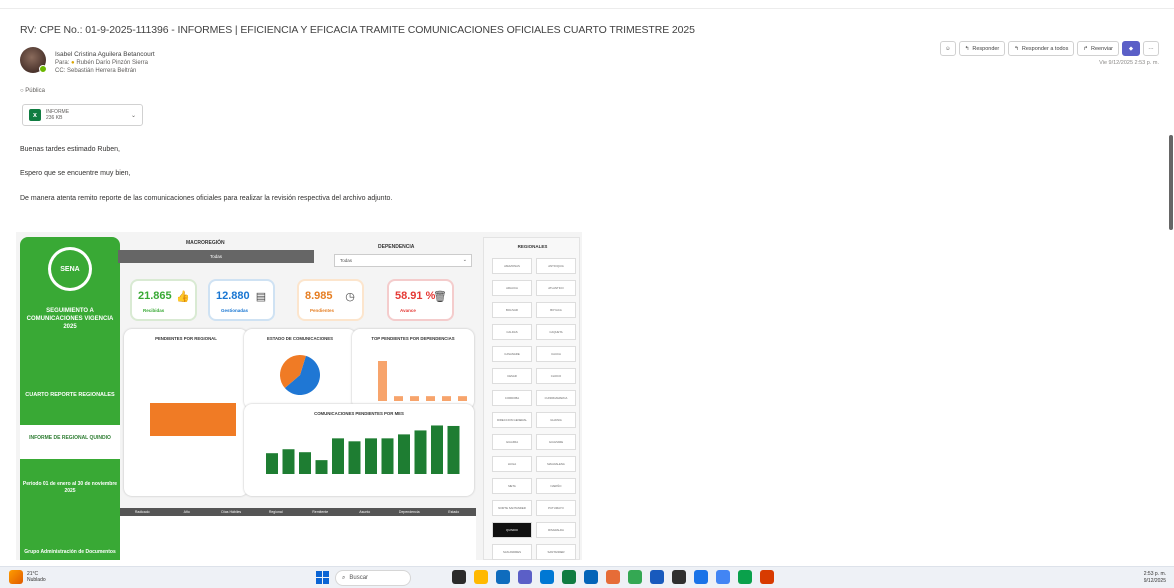  What do you see at coordinates (62, 63) in the screenshot?
I see `to-label: Para:` at bounding box center [62, 63].